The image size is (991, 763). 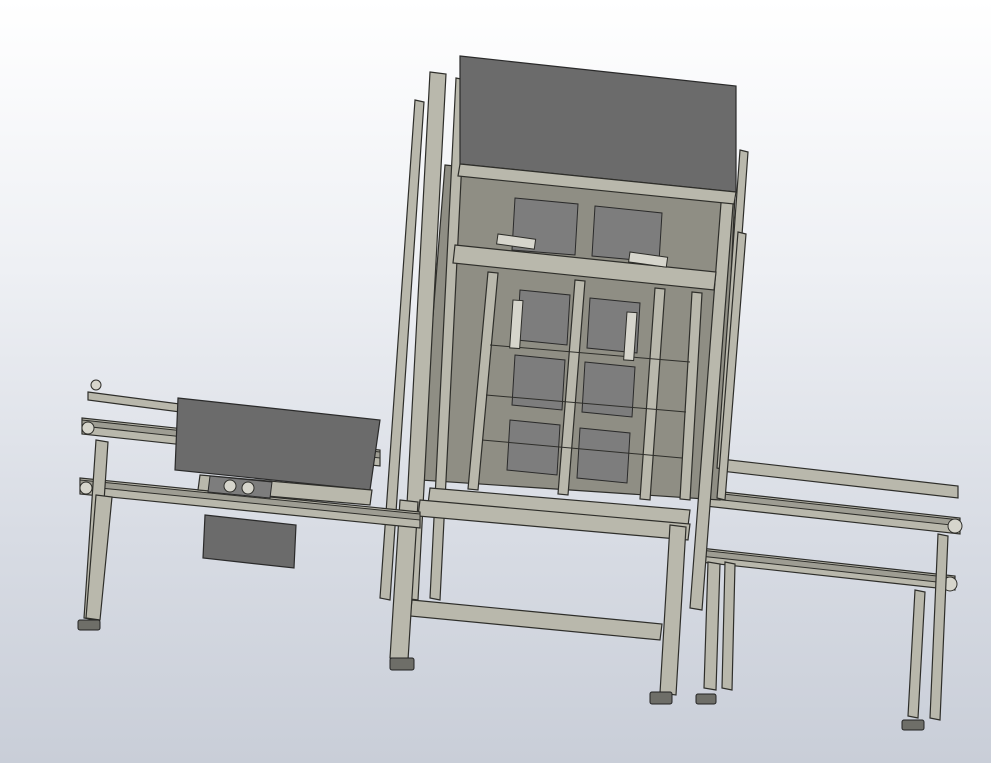 I want to click on right-conveyor-lower, so click(x=828, y=569).